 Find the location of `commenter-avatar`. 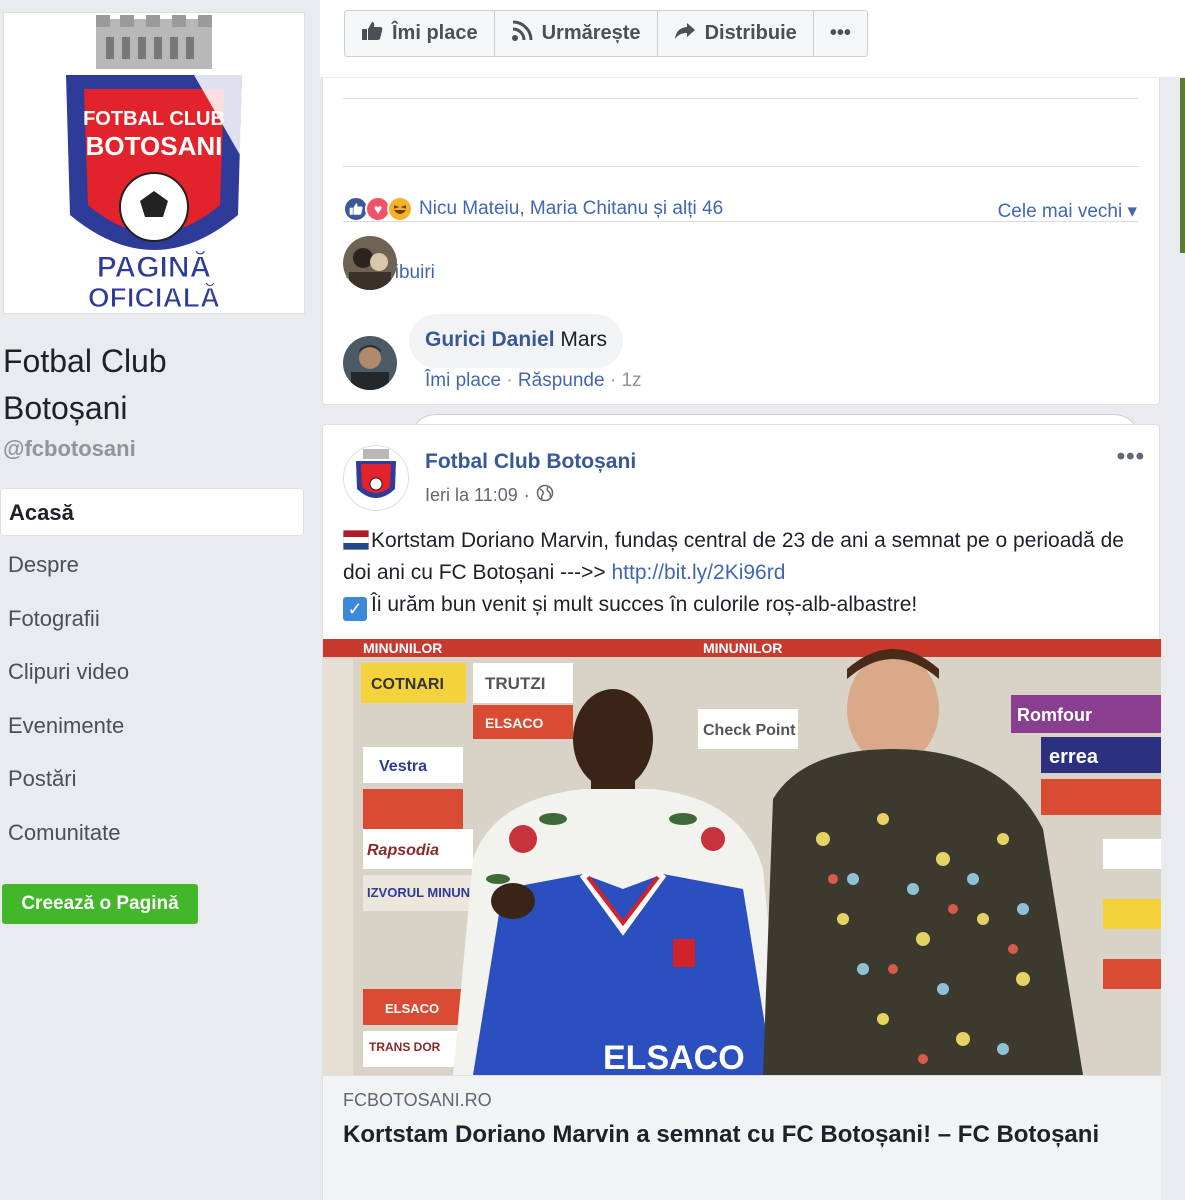

commenter-avatar is located at coordinates (370, 263).